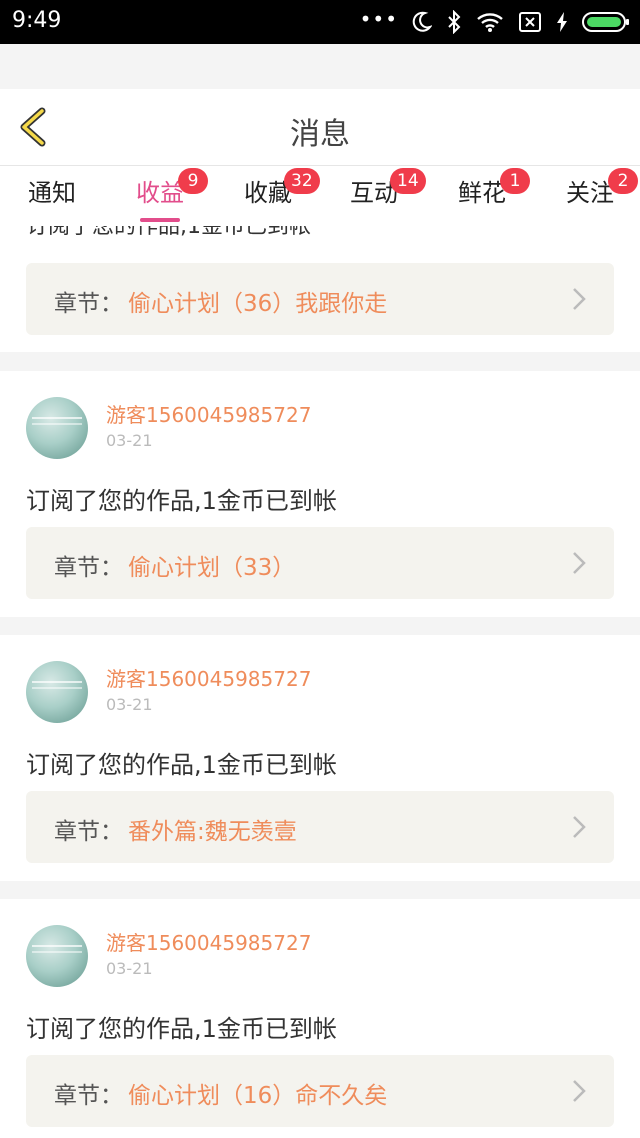 Image resolution: width=640 pixels, height=1138 pixels. I want to click on tab-label: 通知, so click(52, 193).